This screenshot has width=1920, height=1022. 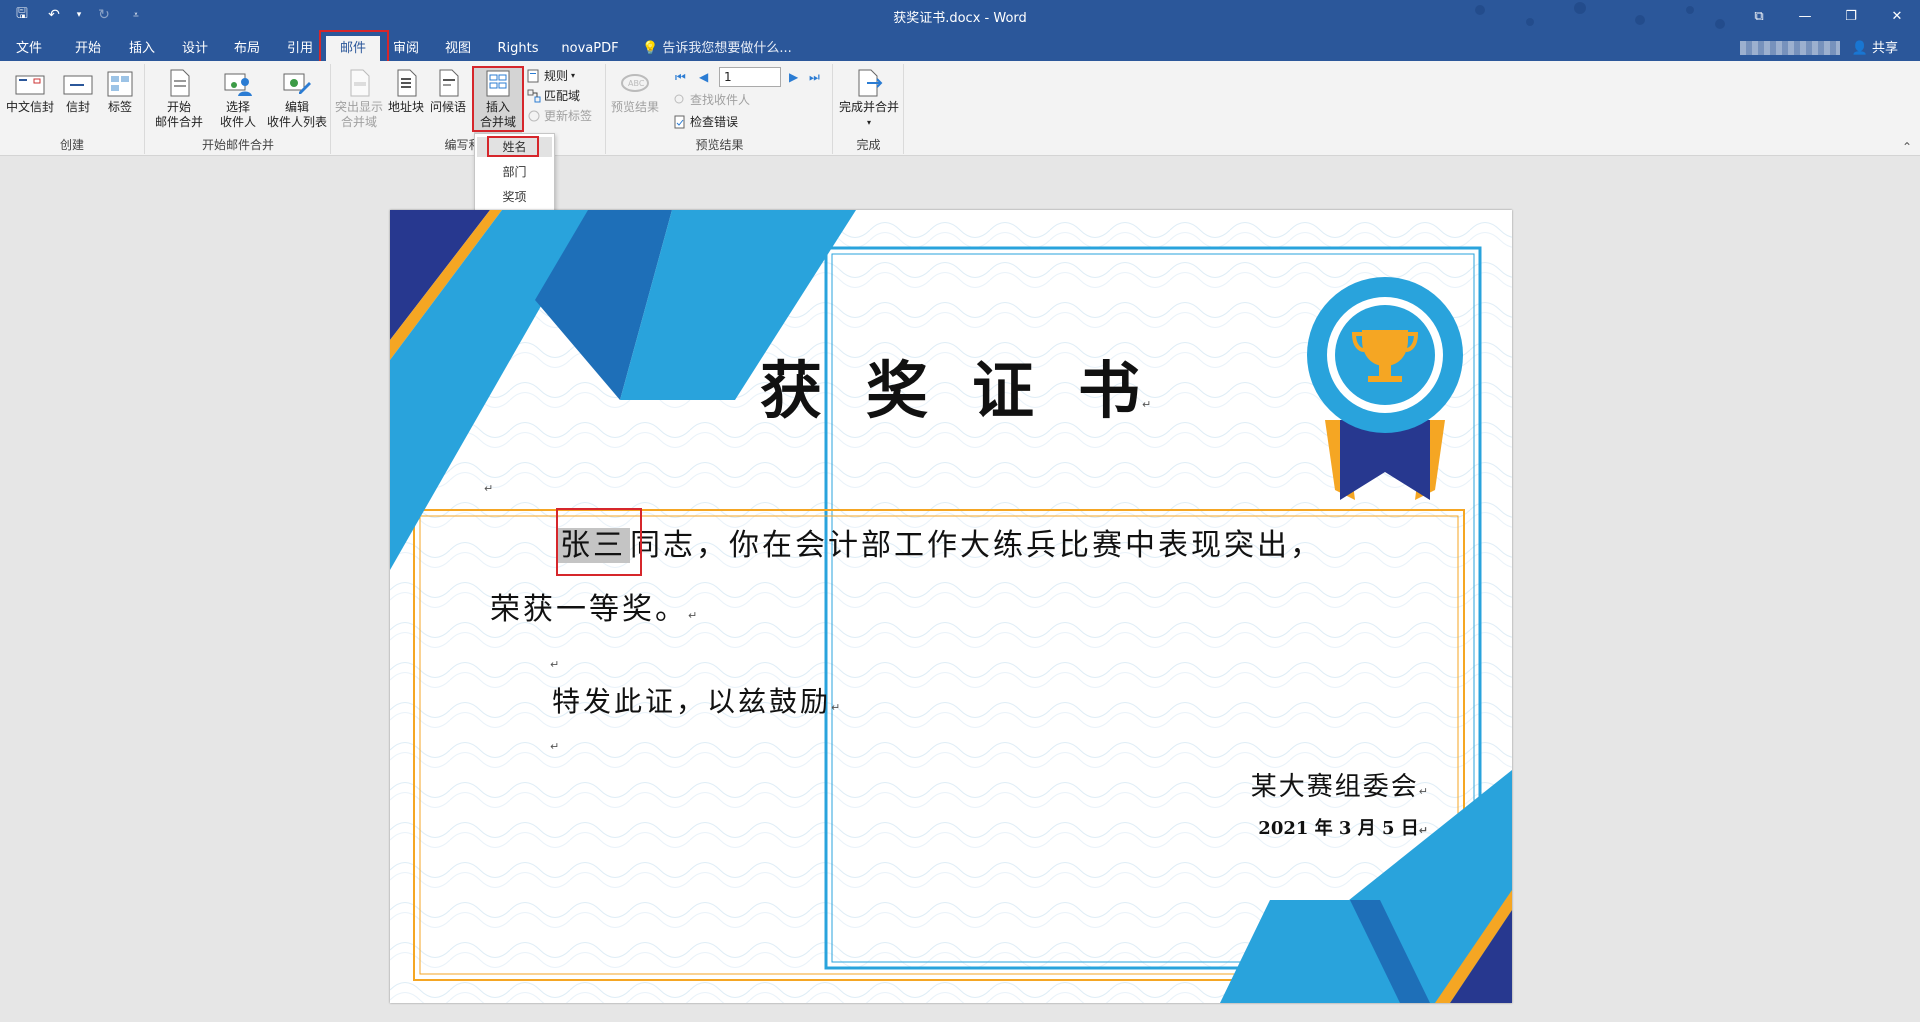 What do you see at coordinates (599, 542) in the screenshot?
I see `highlight-box-name-field` at bounding box center [599, 542].